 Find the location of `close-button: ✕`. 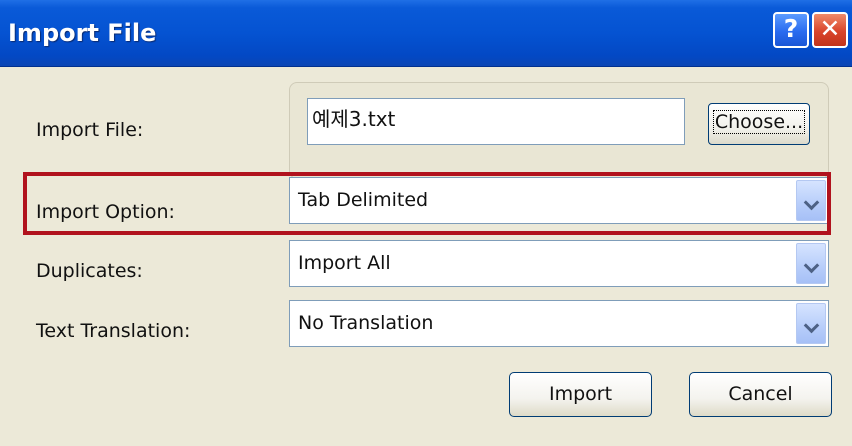

close-button: ✕ is located at coordinates (830, 30).